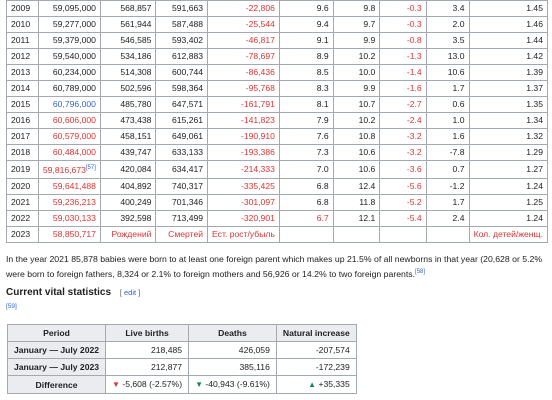  I want to click on crude-death-rate-value: 10.7, so click(367, 104).